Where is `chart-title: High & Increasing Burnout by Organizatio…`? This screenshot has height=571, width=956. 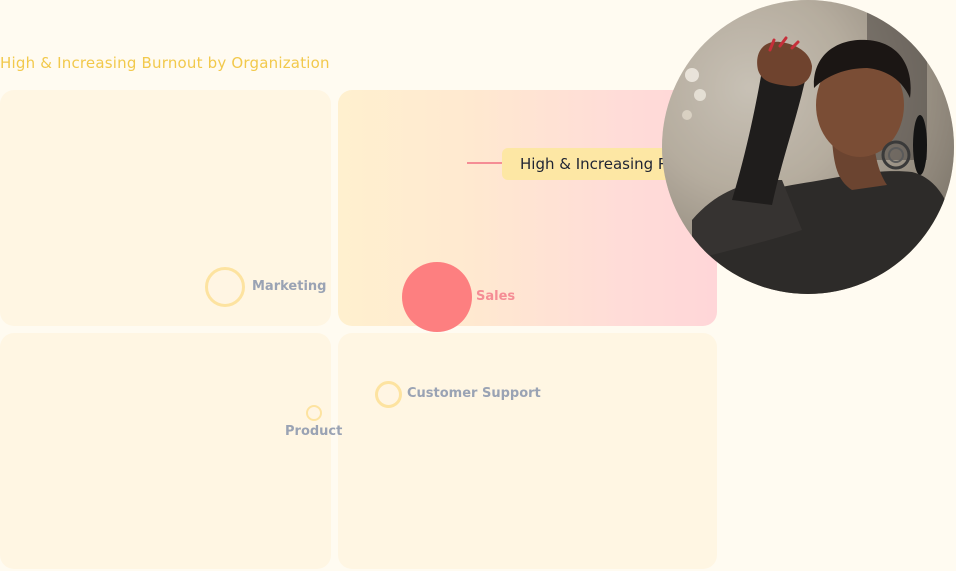 chart-title: High & Increasing Burnout by Organizatio… is located at coordinates (165, 63).